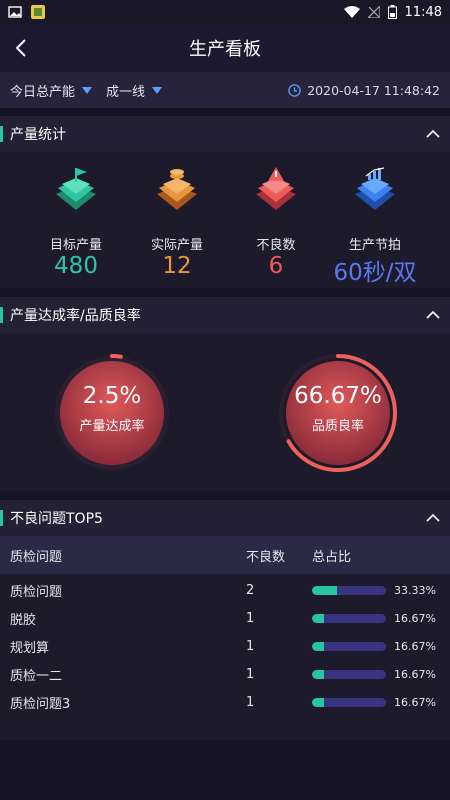 This screenshot has height=800, width=450. What do you see at coordinates (75, 245) in the screenshot?
I see `stat-label: 目标产量` at bounding box center [75, 245].